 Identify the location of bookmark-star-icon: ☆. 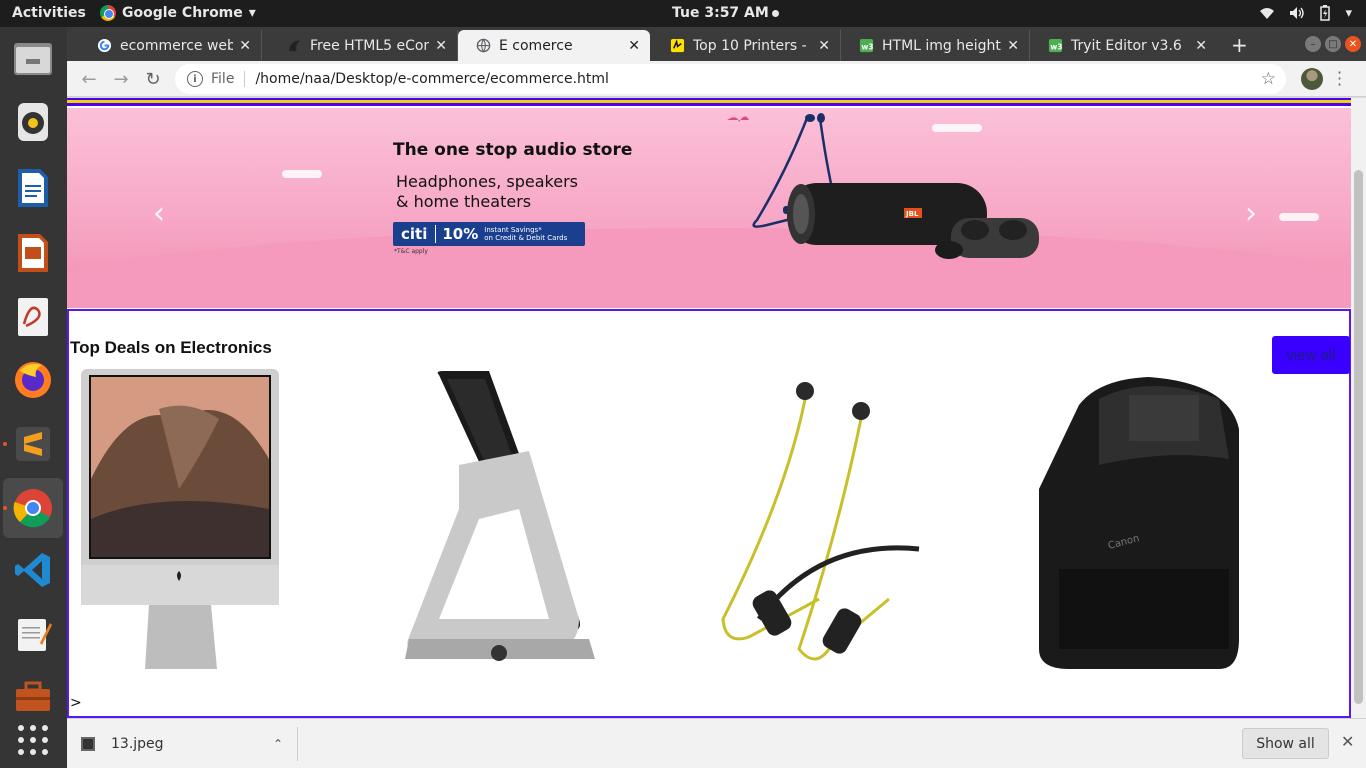
(1268, 79).